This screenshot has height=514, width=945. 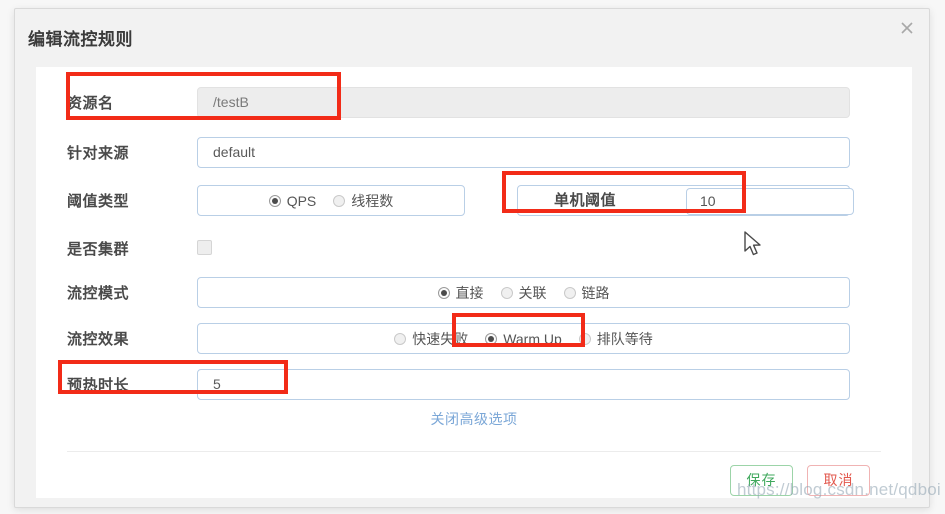 What do you see at coordinates (838, 480) in the screenshot?
I see `cancel-button: 取消` at bounding box center [838, 480].